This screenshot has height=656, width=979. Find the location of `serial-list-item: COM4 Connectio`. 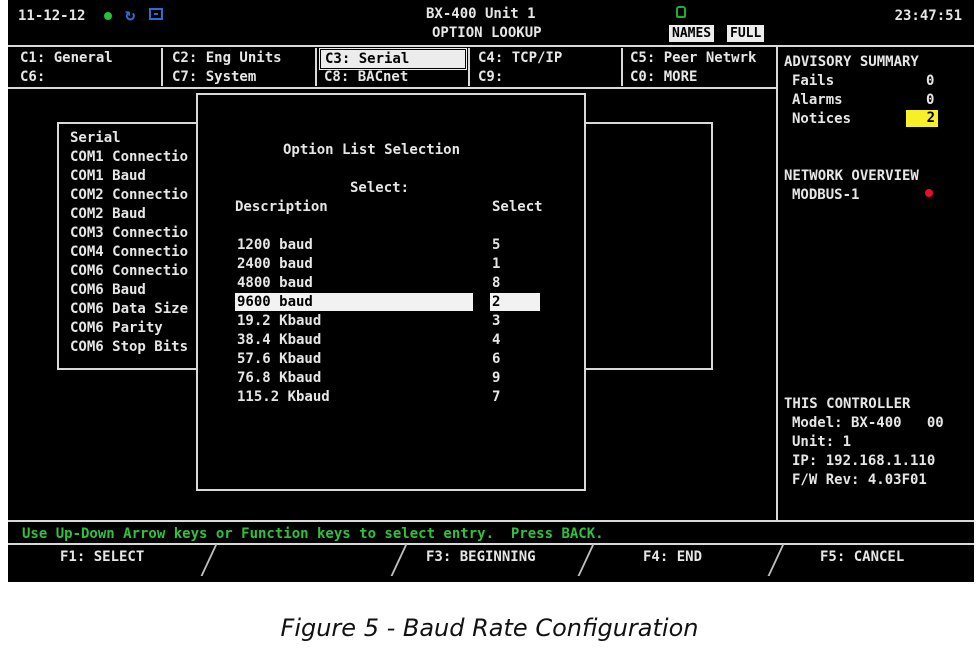

serial-list-item: COM4 Connectio is located at coordinates (129, 252).